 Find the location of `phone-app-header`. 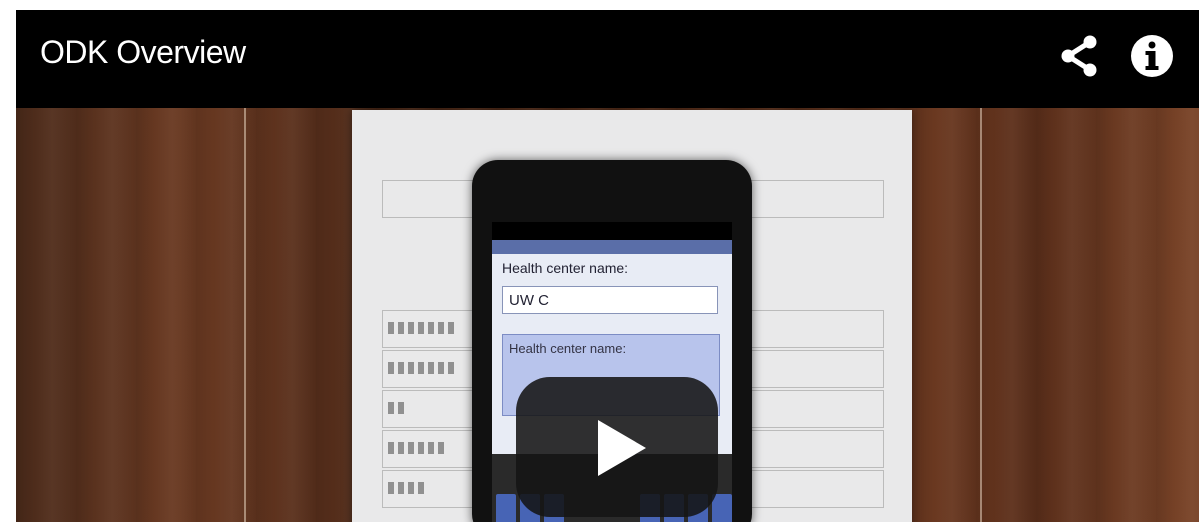

phone-app-header is located at coordinates (612, 247).